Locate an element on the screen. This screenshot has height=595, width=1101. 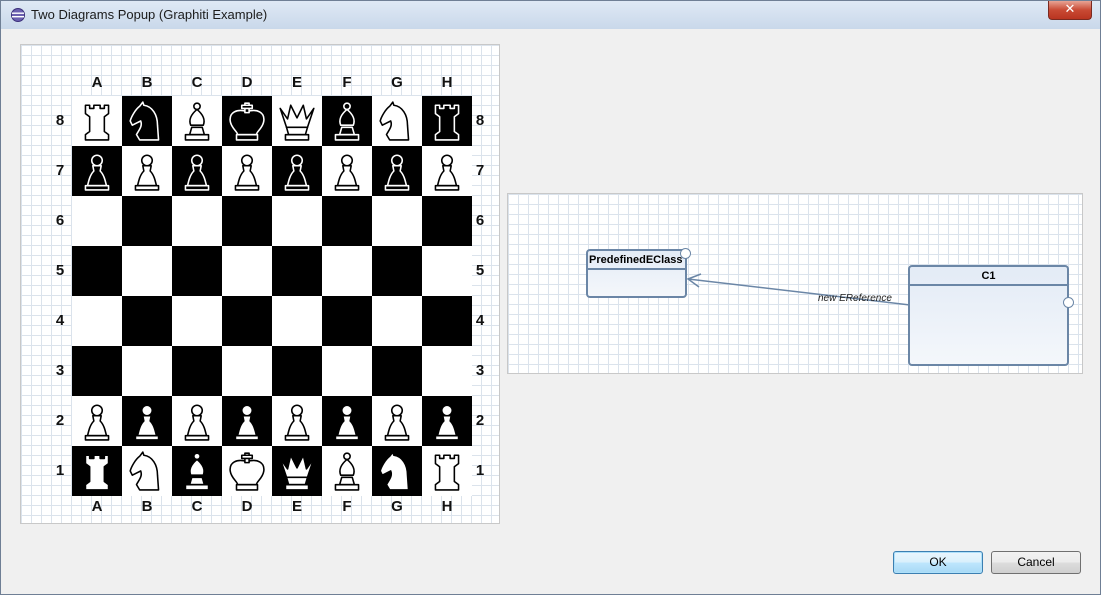
black-rook-icon is located at coordinates (447, 121).